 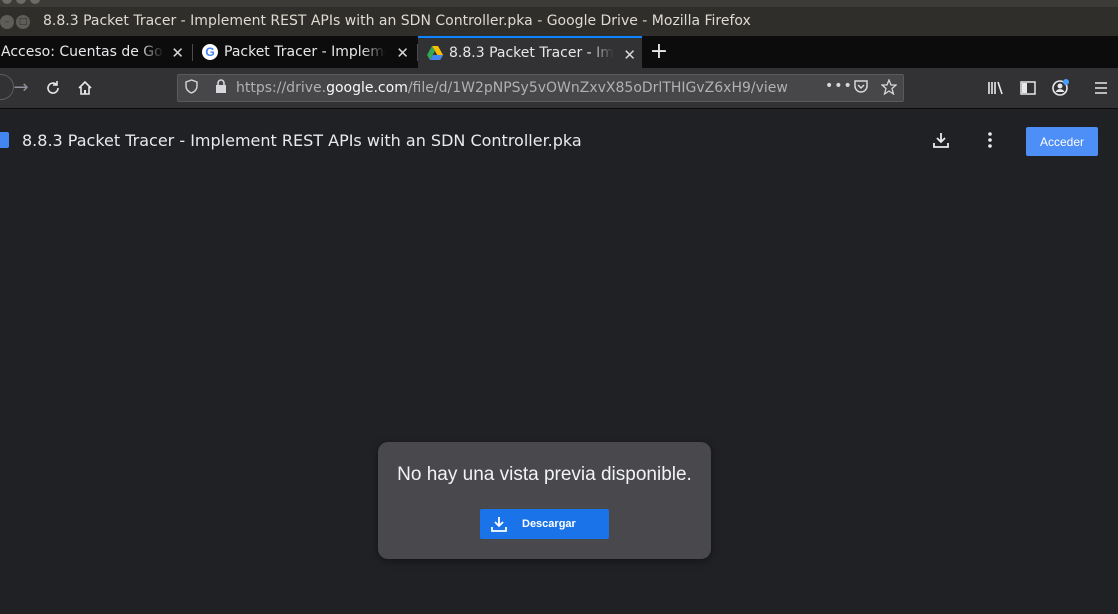 I want to click on tab-google-accounts: Acceso: Cuentas de Google ✕, so click(x=95, y=52).